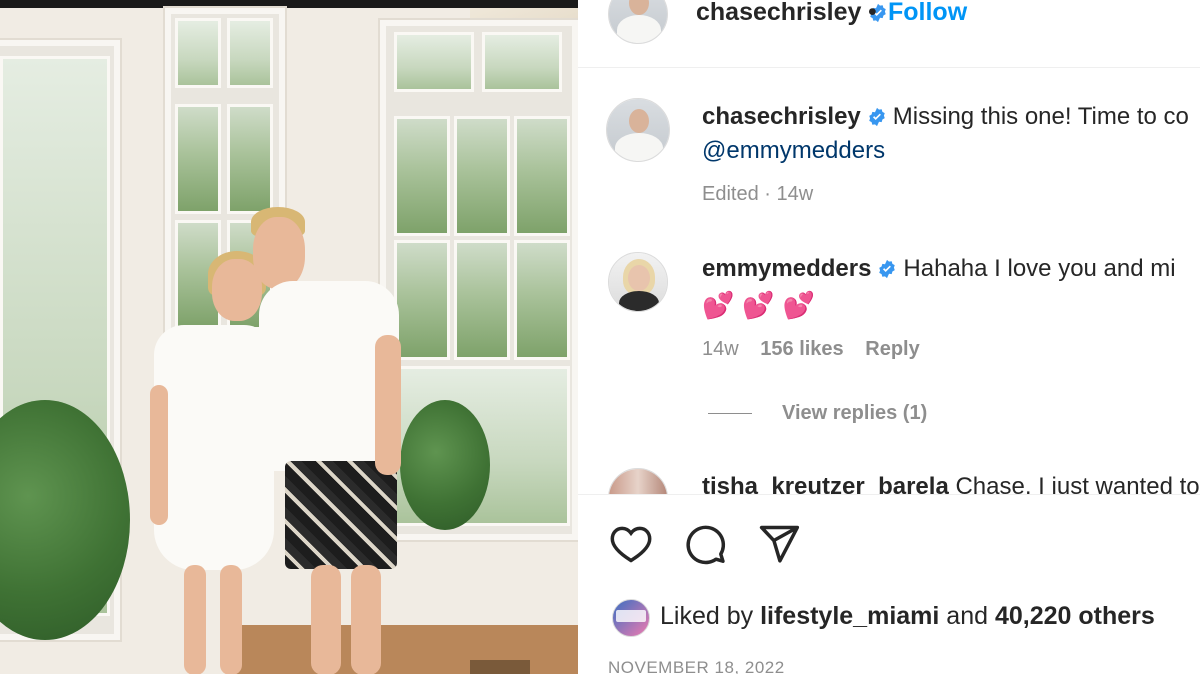 The image size is (1200, 674). I want to click on like-button, so click(631, 544).